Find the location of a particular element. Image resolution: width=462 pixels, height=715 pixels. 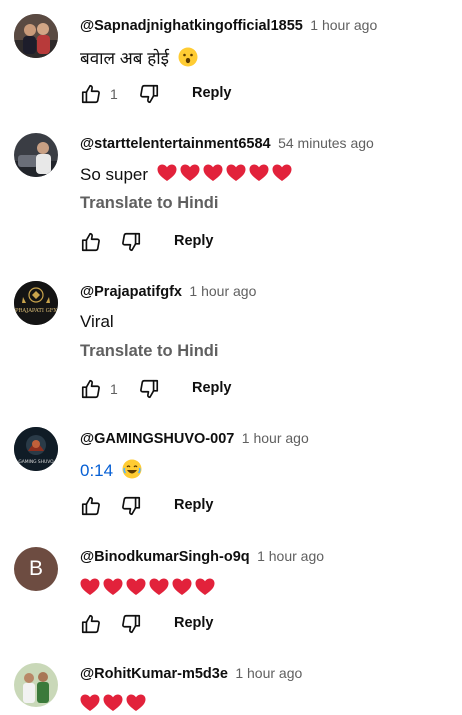

timestamp-link: 0:14 is located at coordinates (96, 470).